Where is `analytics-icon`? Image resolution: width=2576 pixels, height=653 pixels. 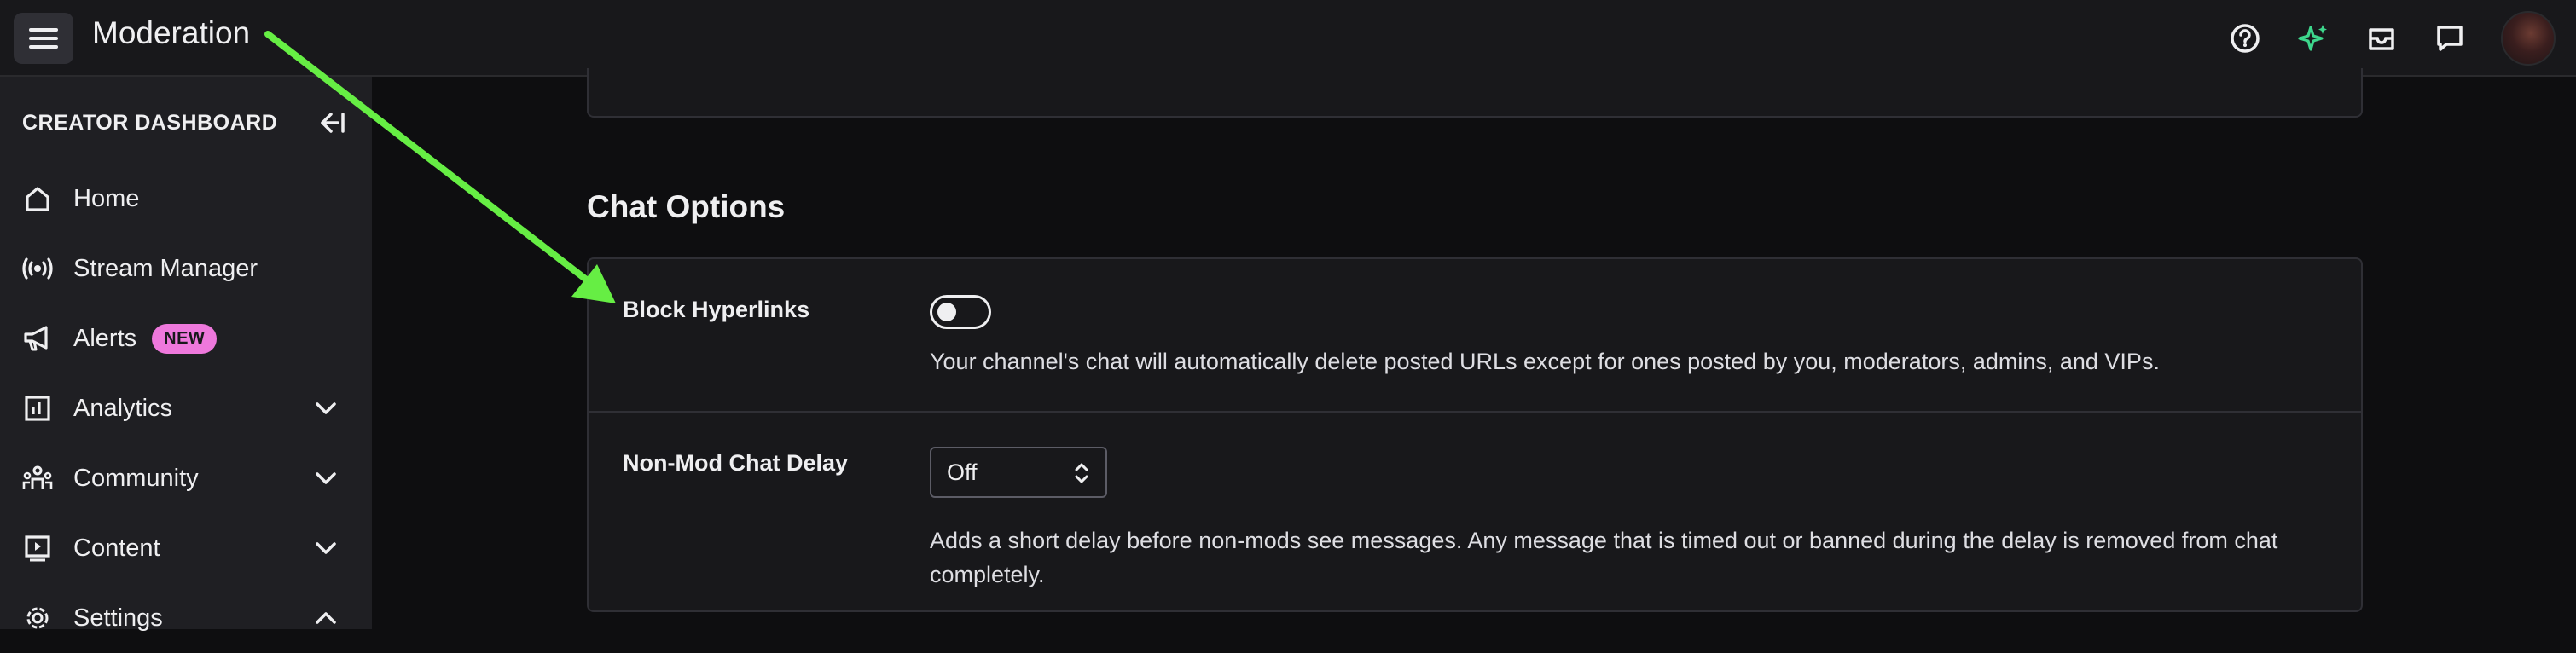 analytics-icon is located at coordinates (37, 409).